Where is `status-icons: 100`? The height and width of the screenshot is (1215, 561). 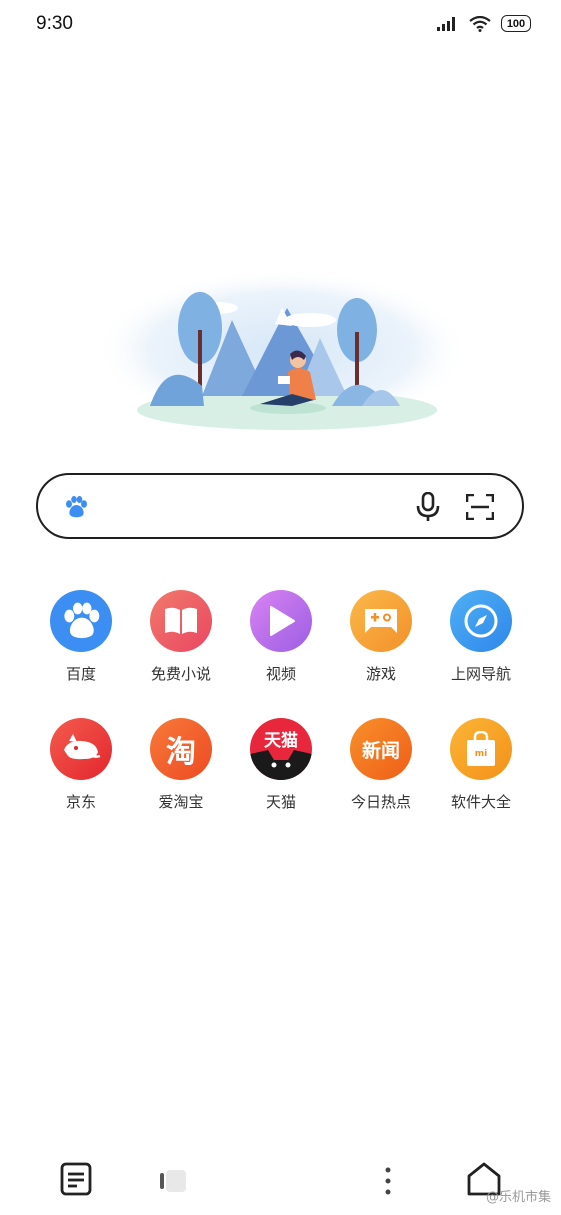 status-icons: 100 is located at coordinates (484, 23).